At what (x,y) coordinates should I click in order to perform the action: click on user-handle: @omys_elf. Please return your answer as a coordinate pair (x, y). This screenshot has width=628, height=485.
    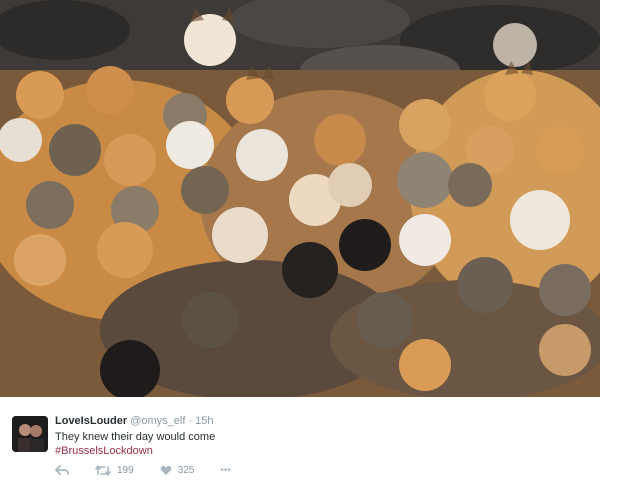
    Looking at the image, I should click on (157, 421).